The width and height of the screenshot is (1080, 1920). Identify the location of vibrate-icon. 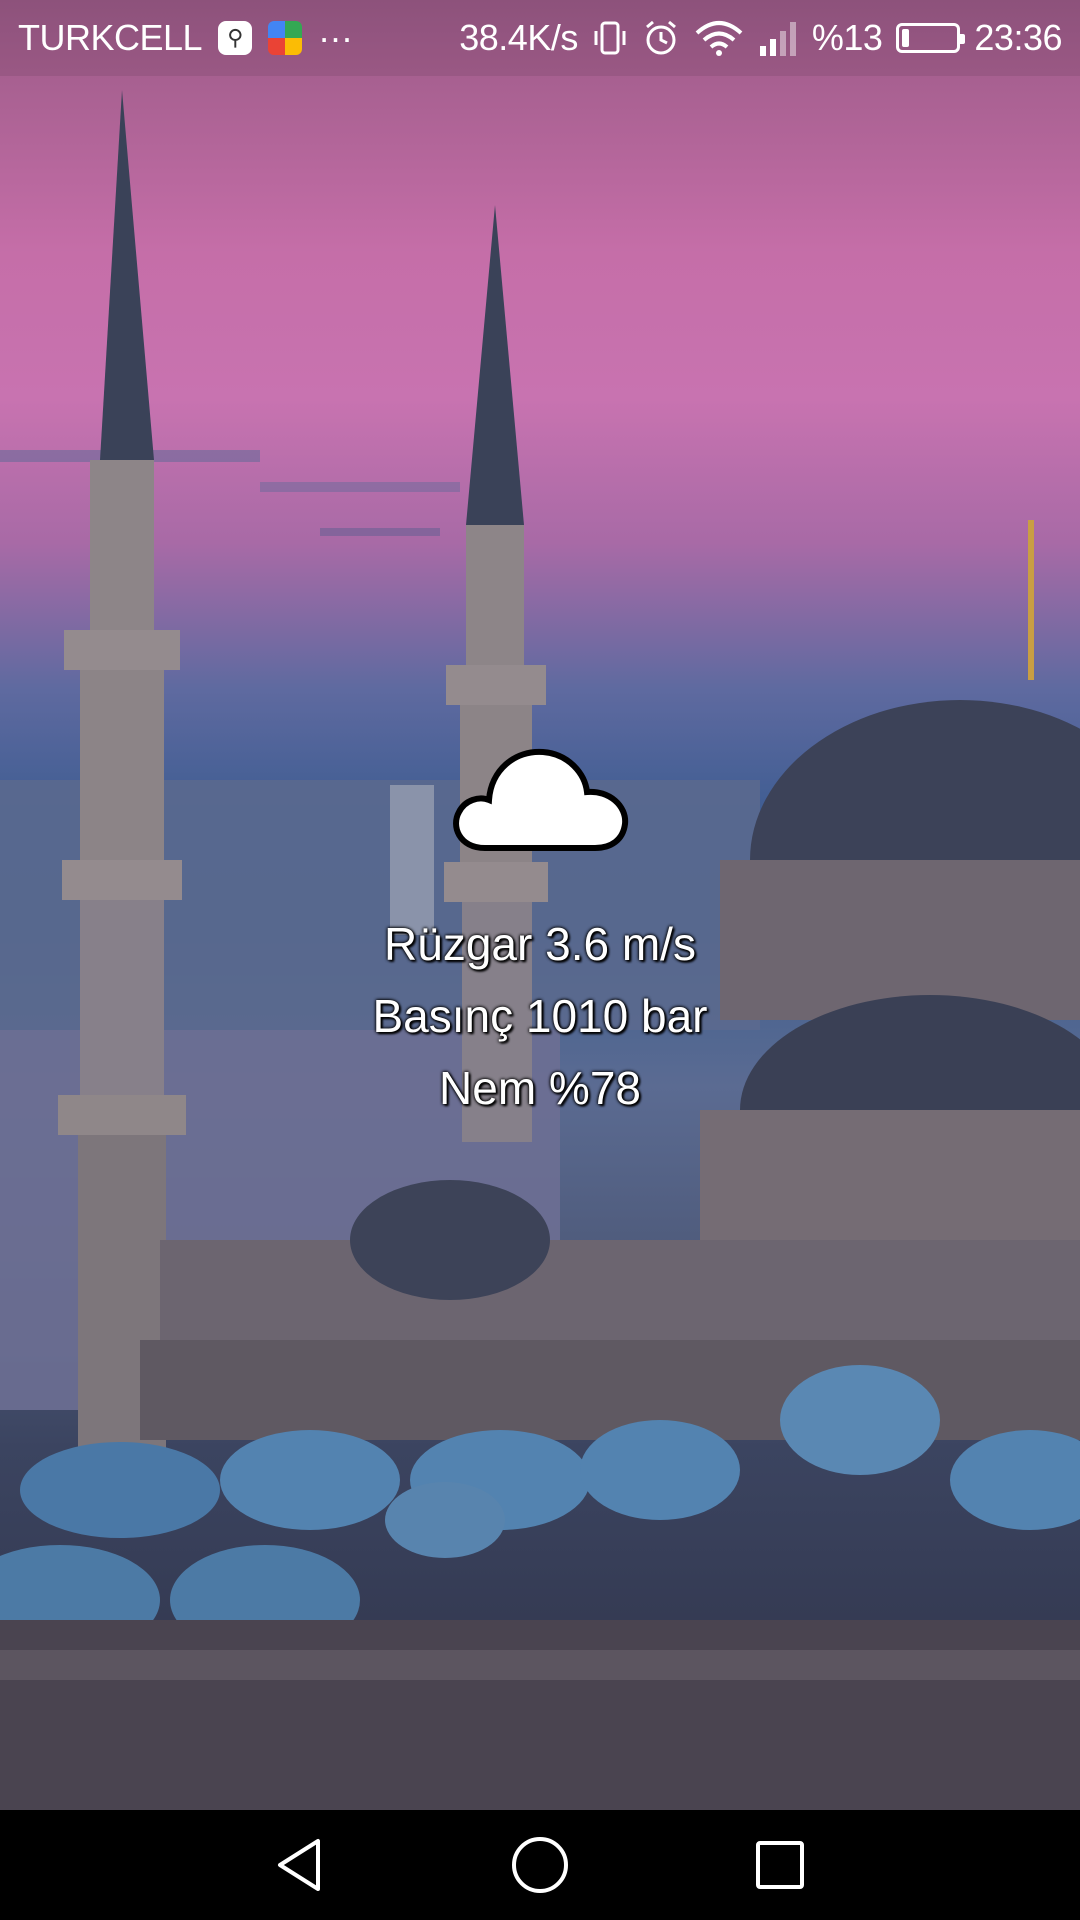
(610, 38).